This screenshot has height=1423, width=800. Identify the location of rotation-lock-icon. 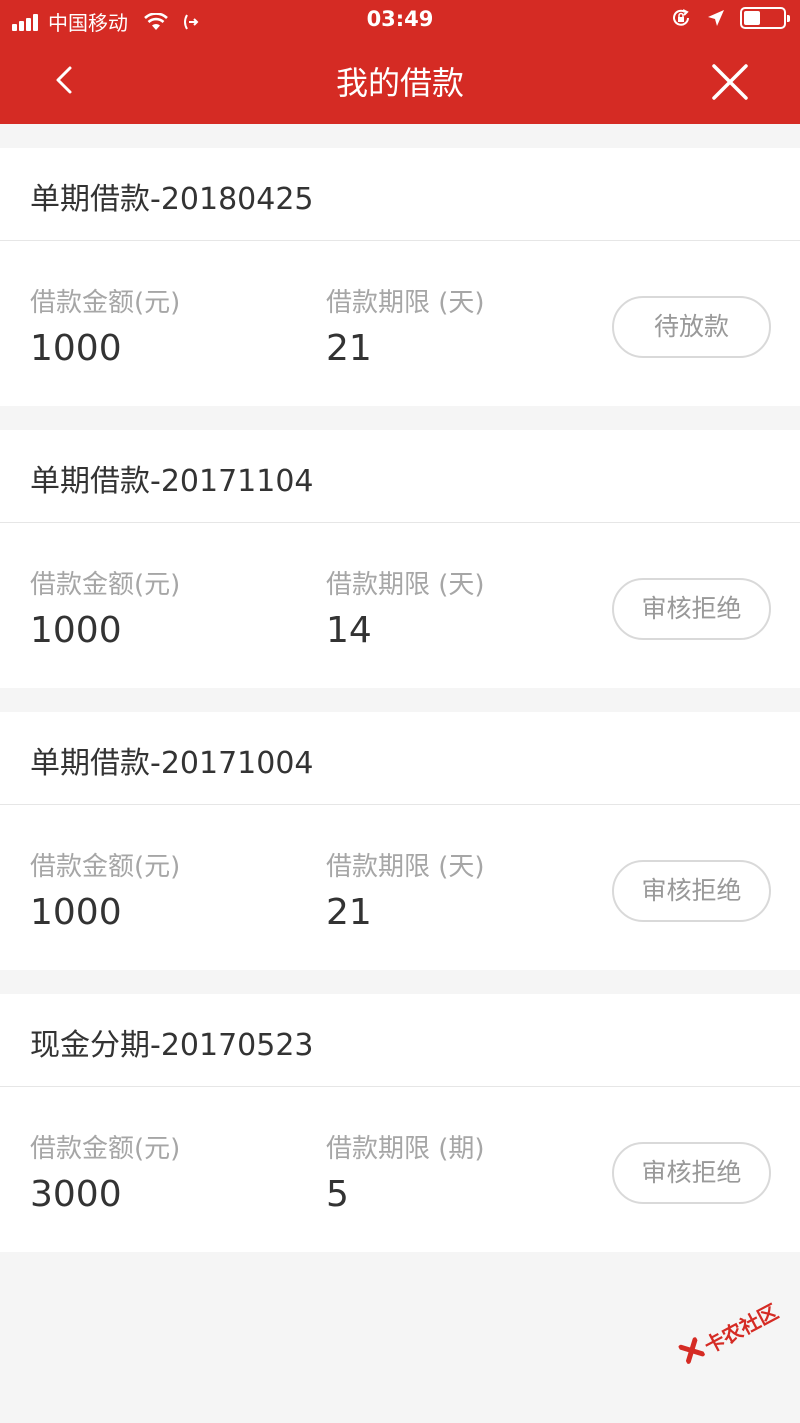
(681, 17).